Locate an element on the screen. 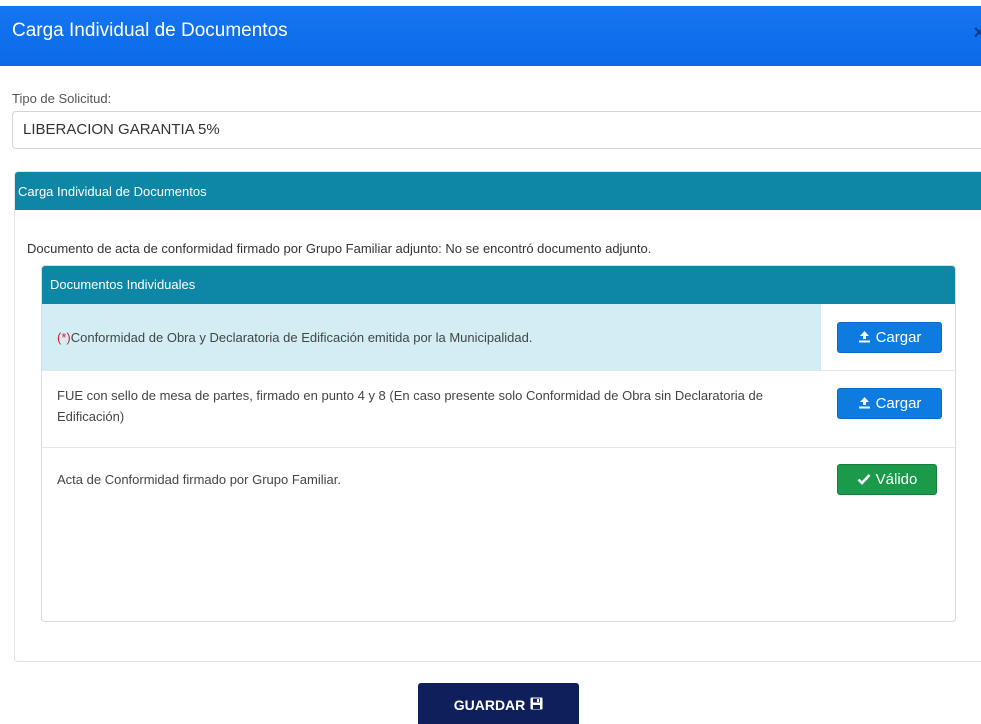 This screenshot has width=981, height=724. valid-button: Válido is located at coordinates (887, 479).